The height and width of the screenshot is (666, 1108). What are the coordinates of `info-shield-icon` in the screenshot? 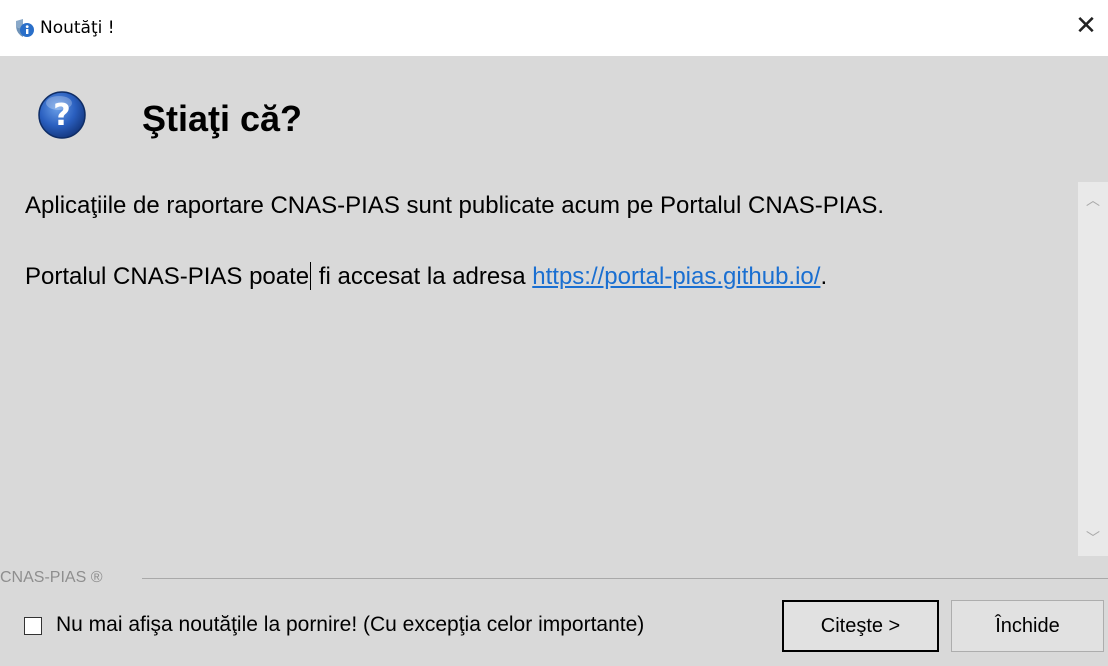 It's located at (24, 28).